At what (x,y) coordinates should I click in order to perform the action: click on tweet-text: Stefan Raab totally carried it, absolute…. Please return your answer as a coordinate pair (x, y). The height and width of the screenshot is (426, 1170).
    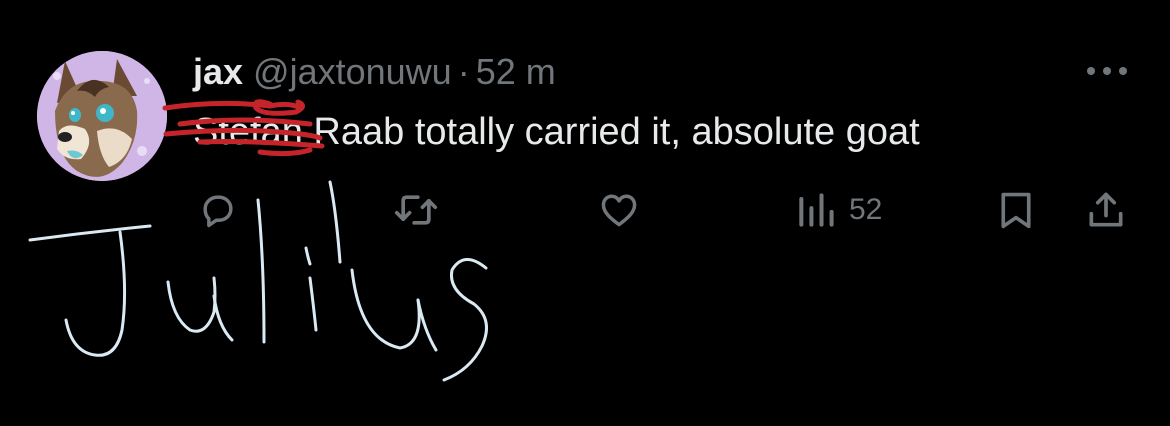
    Looking at the image, I should click on (556, 132).